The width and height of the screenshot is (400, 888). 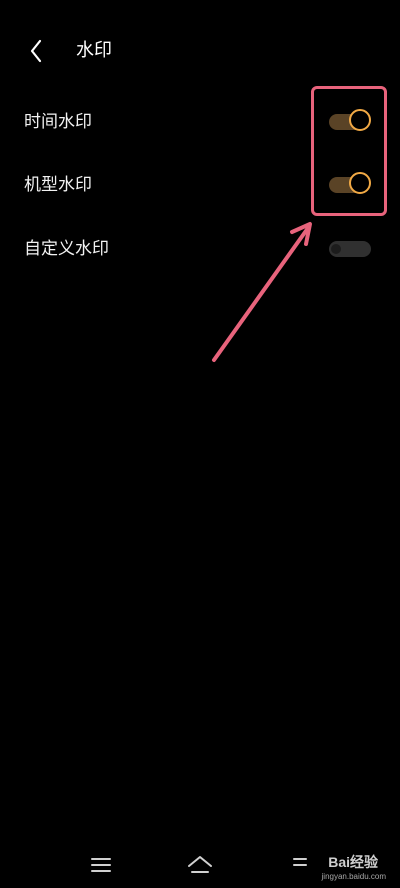 What do you see at coordinates (353, 862) in the screenshot?
I see `baidu-jingyan-watermark: Bai经验` at bounding box center [353, 862].